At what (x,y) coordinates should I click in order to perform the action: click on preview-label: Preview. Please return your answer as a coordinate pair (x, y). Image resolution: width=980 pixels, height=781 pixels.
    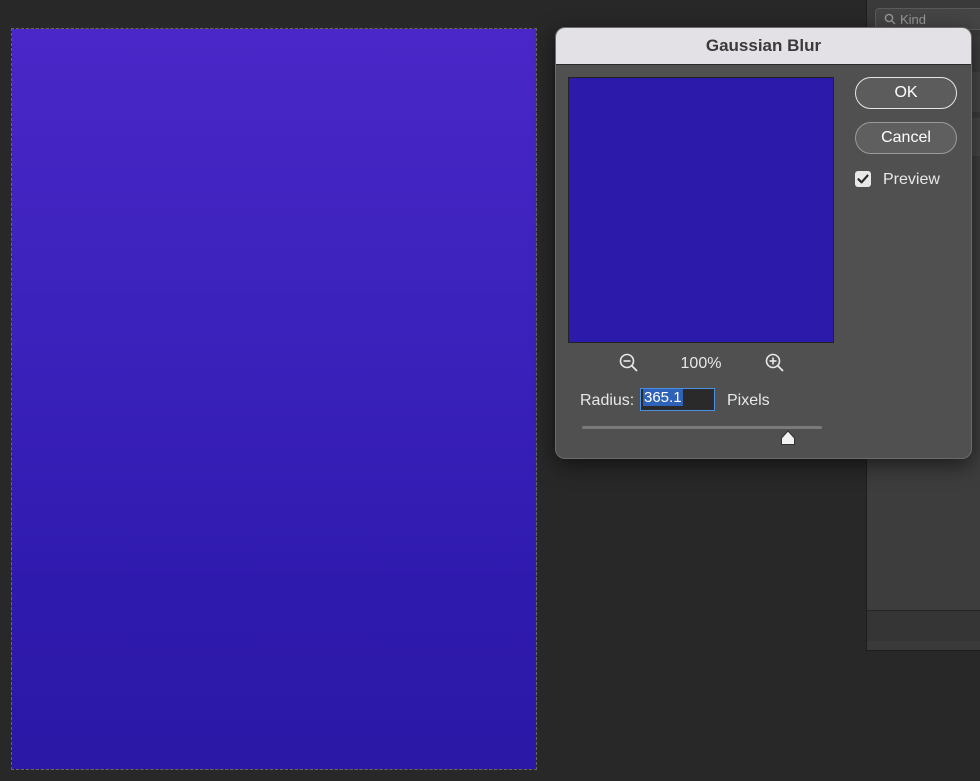
    Looking at the image, I should click on (911, 179).